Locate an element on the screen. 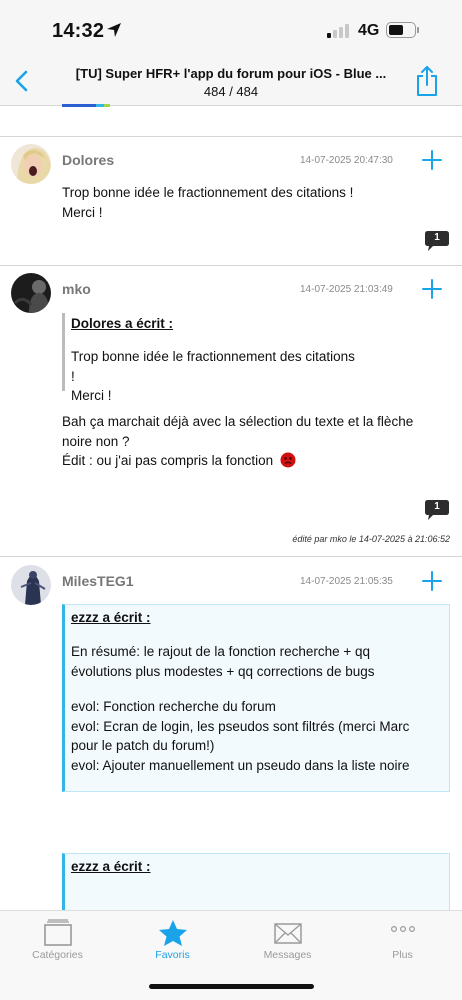  tab-categories: Catégories is located at coordinates (57, 941).